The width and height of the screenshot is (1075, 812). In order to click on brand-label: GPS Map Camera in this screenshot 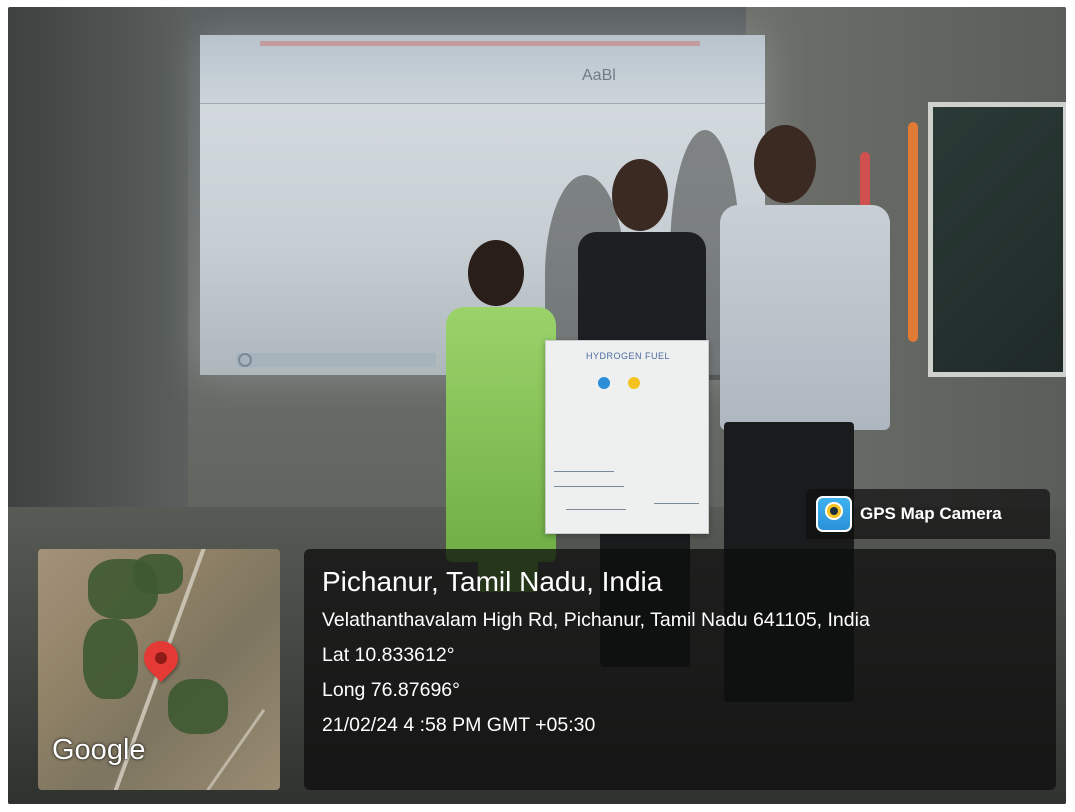, I will do `click(931, 513)`.